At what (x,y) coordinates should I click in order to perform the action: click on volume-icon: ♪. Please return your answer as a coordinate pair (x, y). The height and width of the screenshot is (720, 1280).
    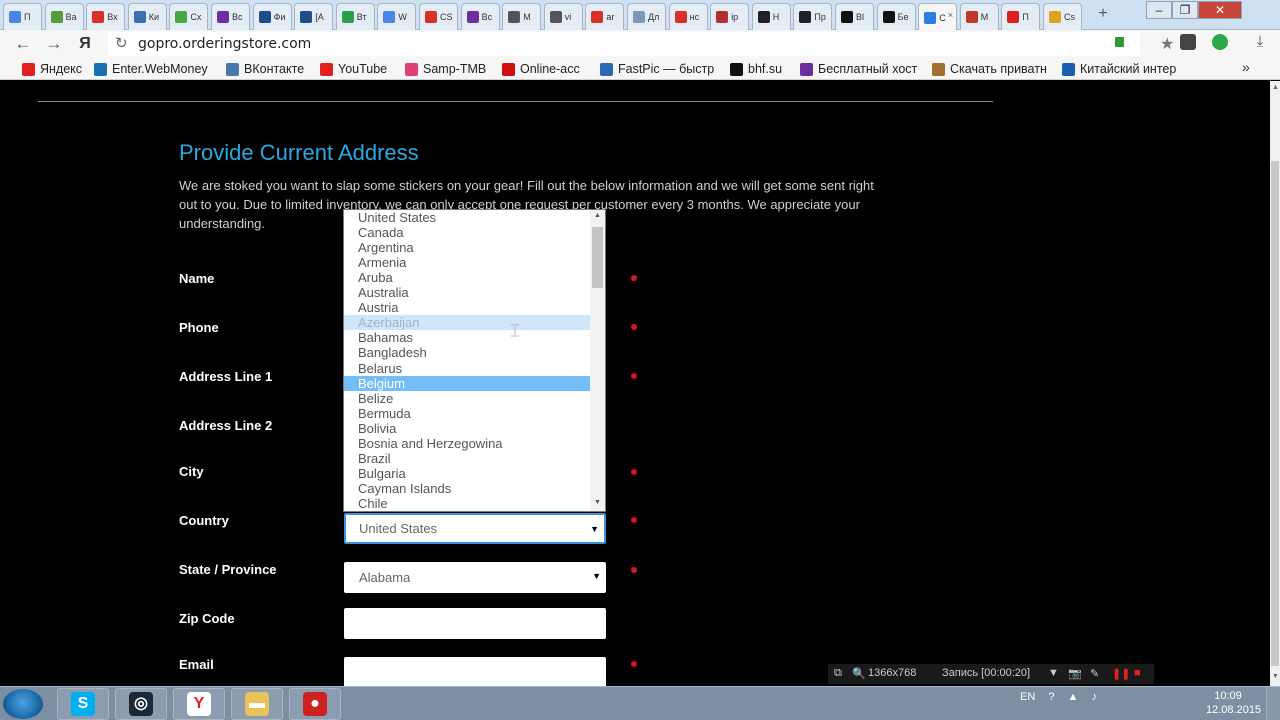
    Looking at the image, I should click on (1094, 697).